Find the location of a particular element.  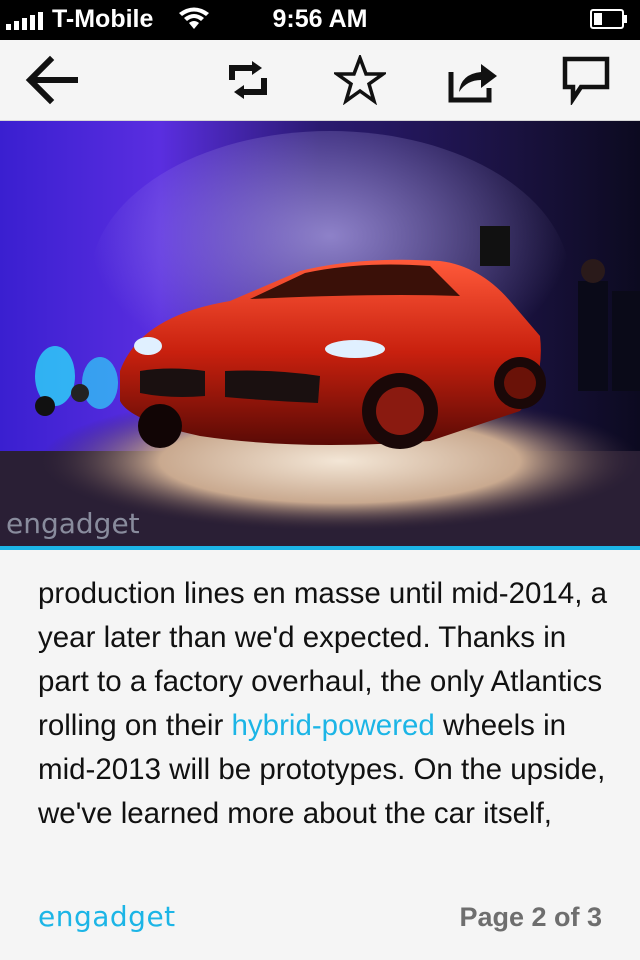

share-button is located at coordinates (474, 80).